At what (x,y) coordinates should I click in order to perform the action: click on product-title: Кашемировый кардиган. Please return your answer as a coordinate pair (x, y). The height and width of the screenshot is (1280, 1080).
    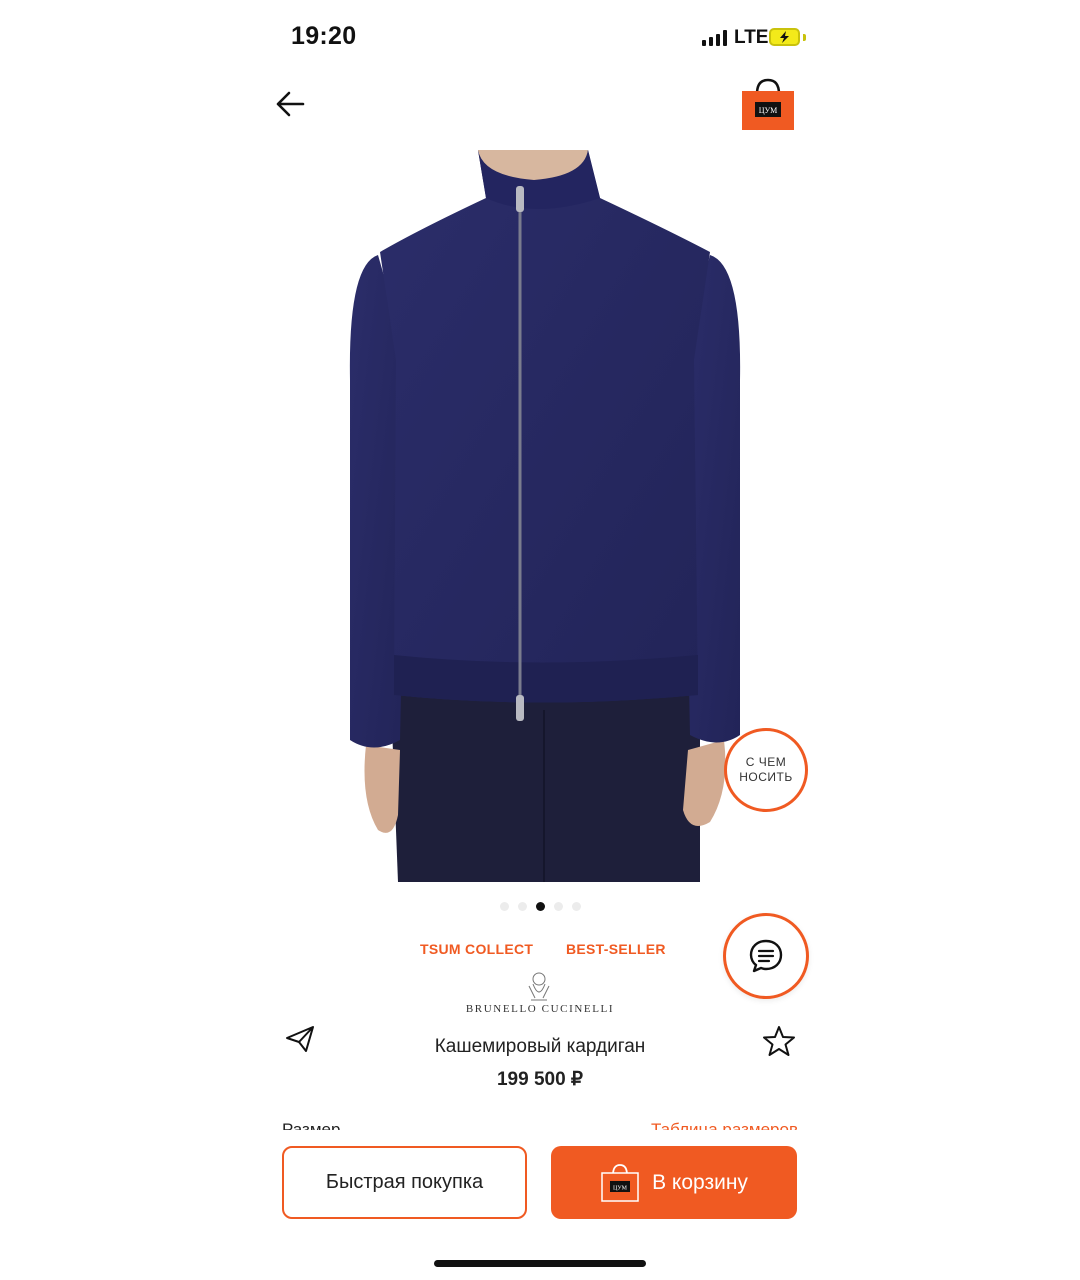
    Looking at the image, I should click on (540, 1046).